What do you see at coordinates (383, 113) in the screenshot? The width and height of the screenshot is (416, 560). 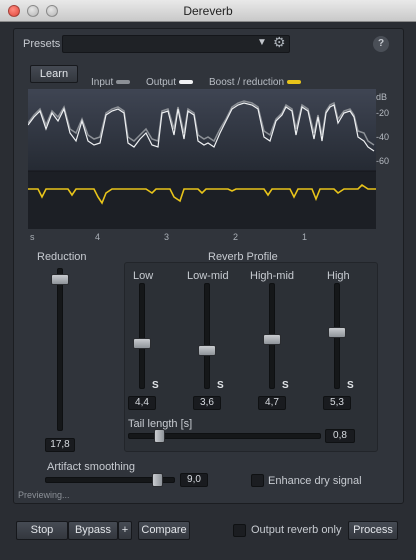 I see `db-tick: -20` at bounding box center [383, 113].